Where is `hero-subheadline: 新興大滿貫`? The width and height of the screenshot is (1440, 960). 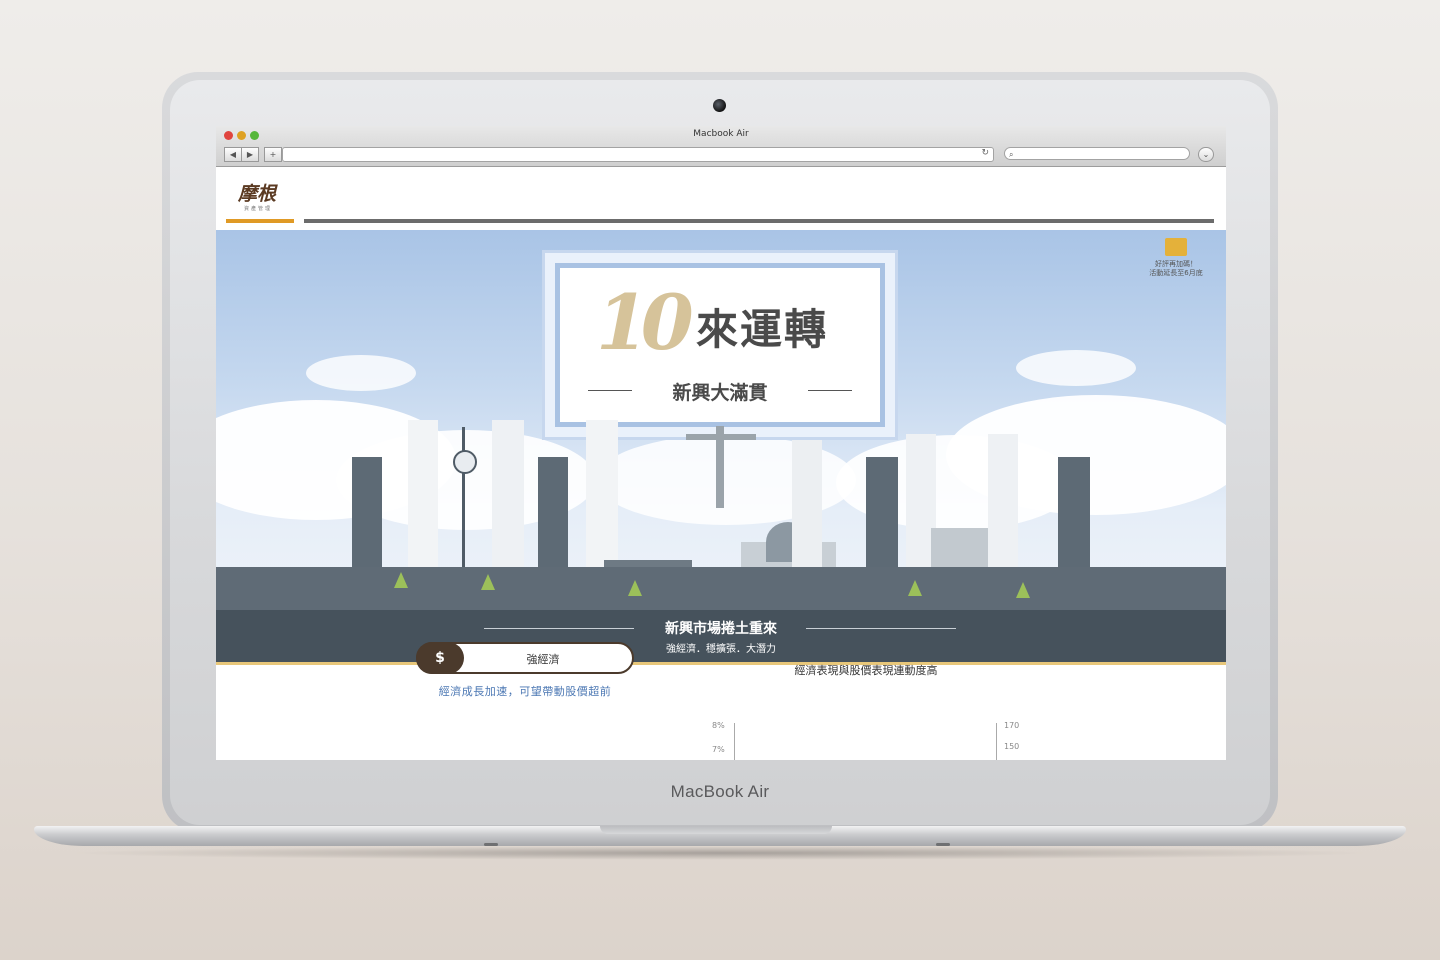
hero-subheadline: 新興大滿貫 is located at coordinates (720, 393).